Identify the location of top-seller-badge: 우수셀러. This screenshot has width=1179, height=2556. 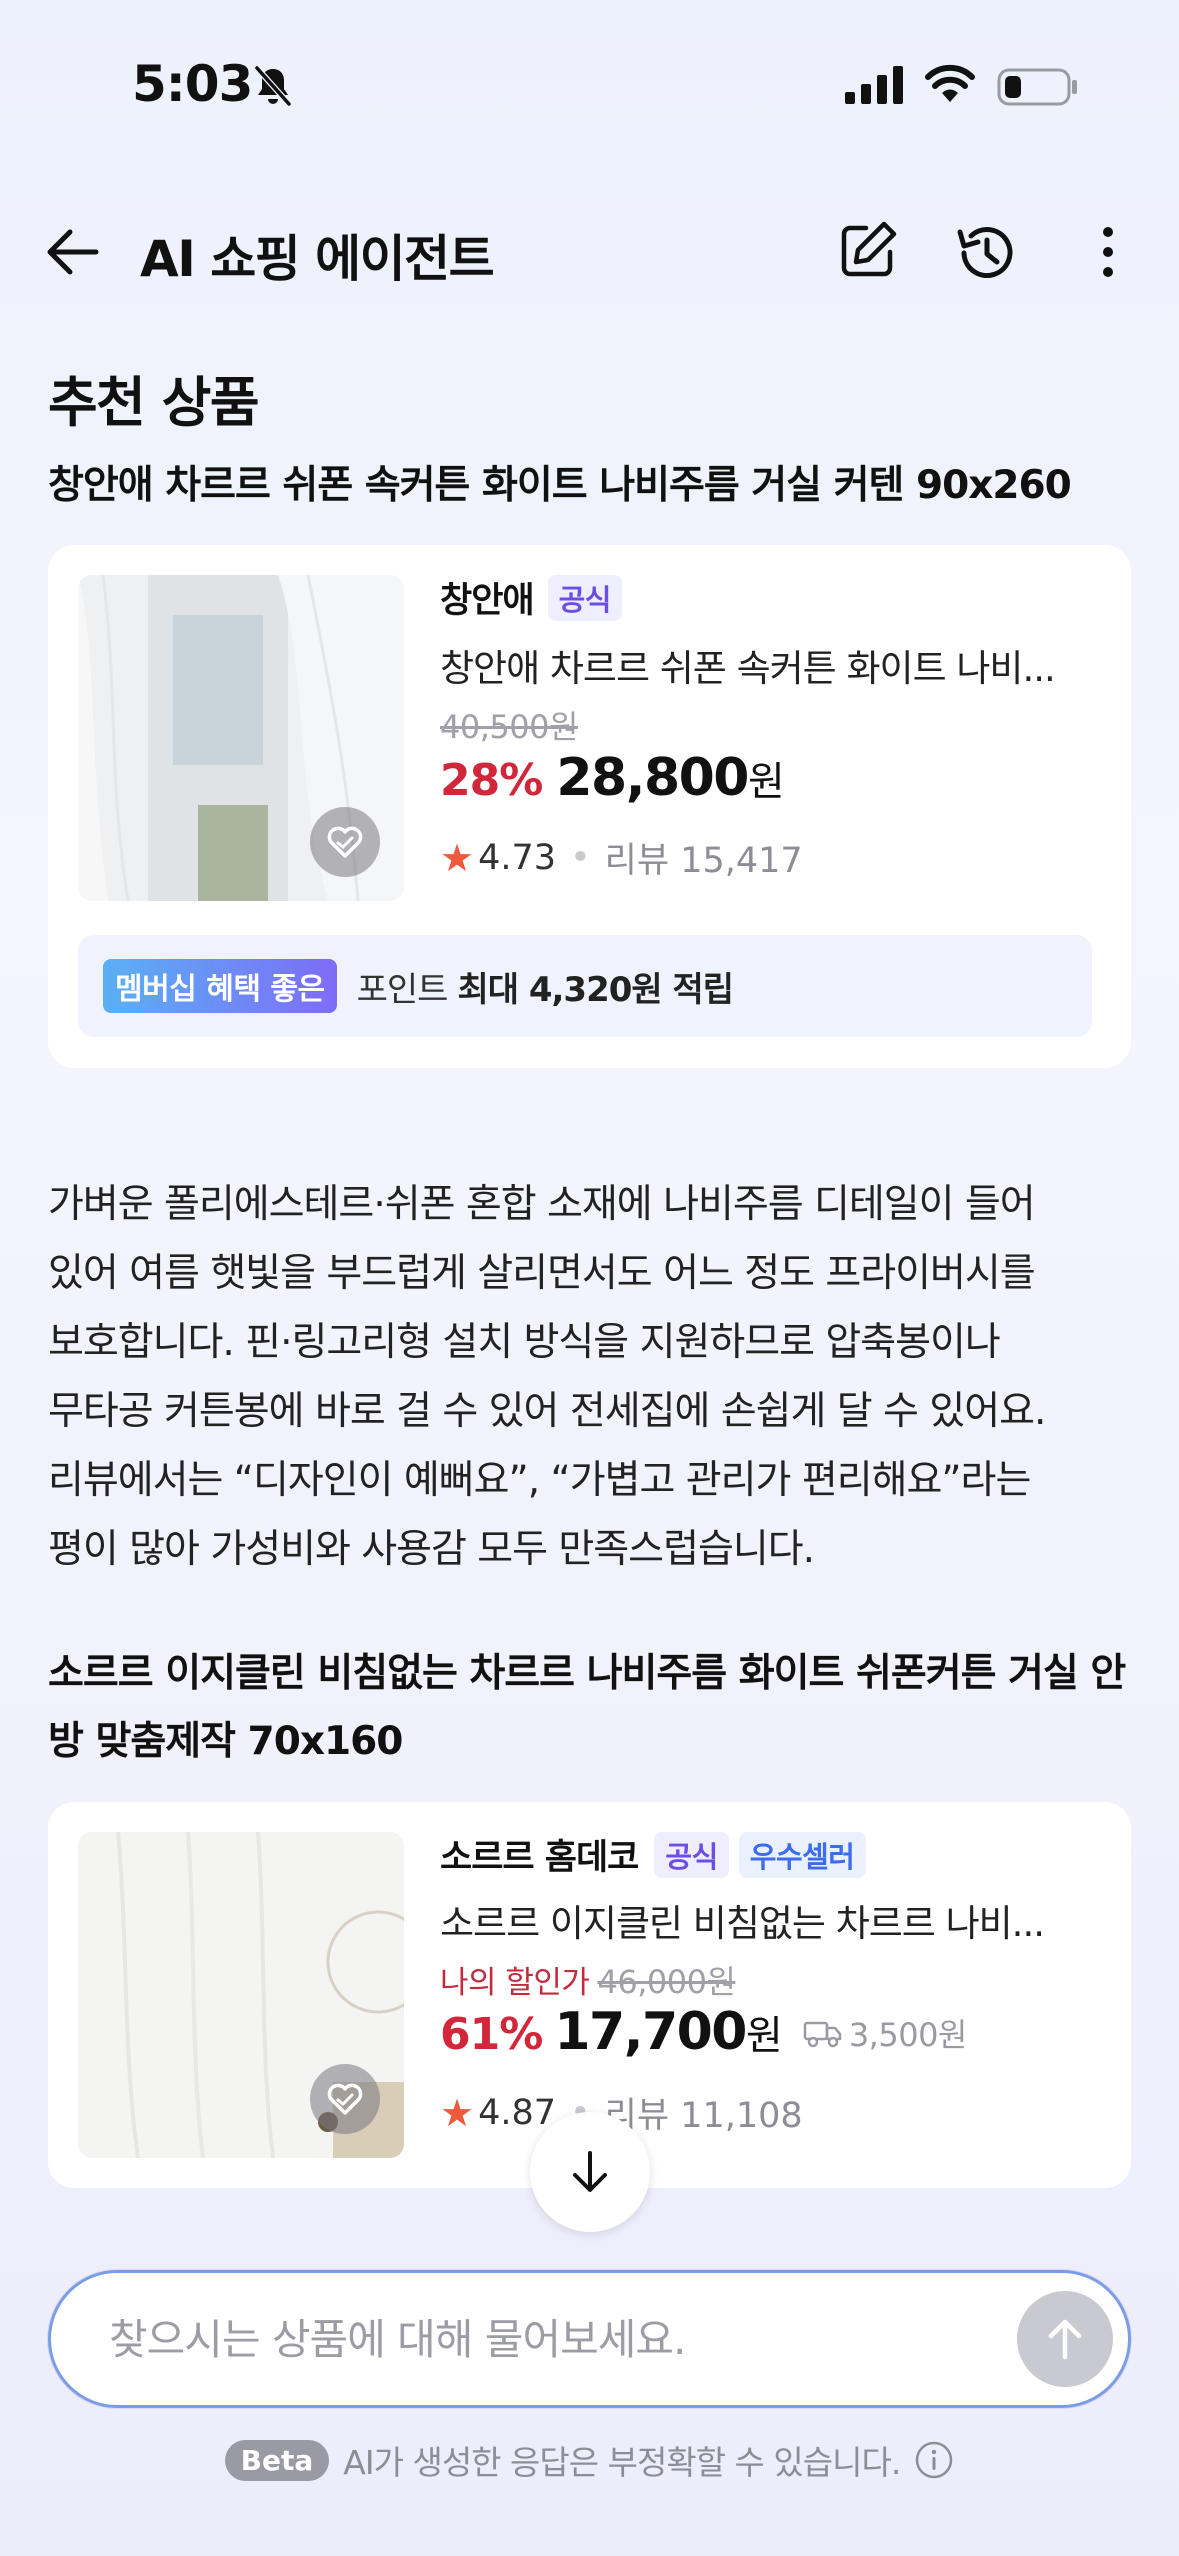
(802, 1854).